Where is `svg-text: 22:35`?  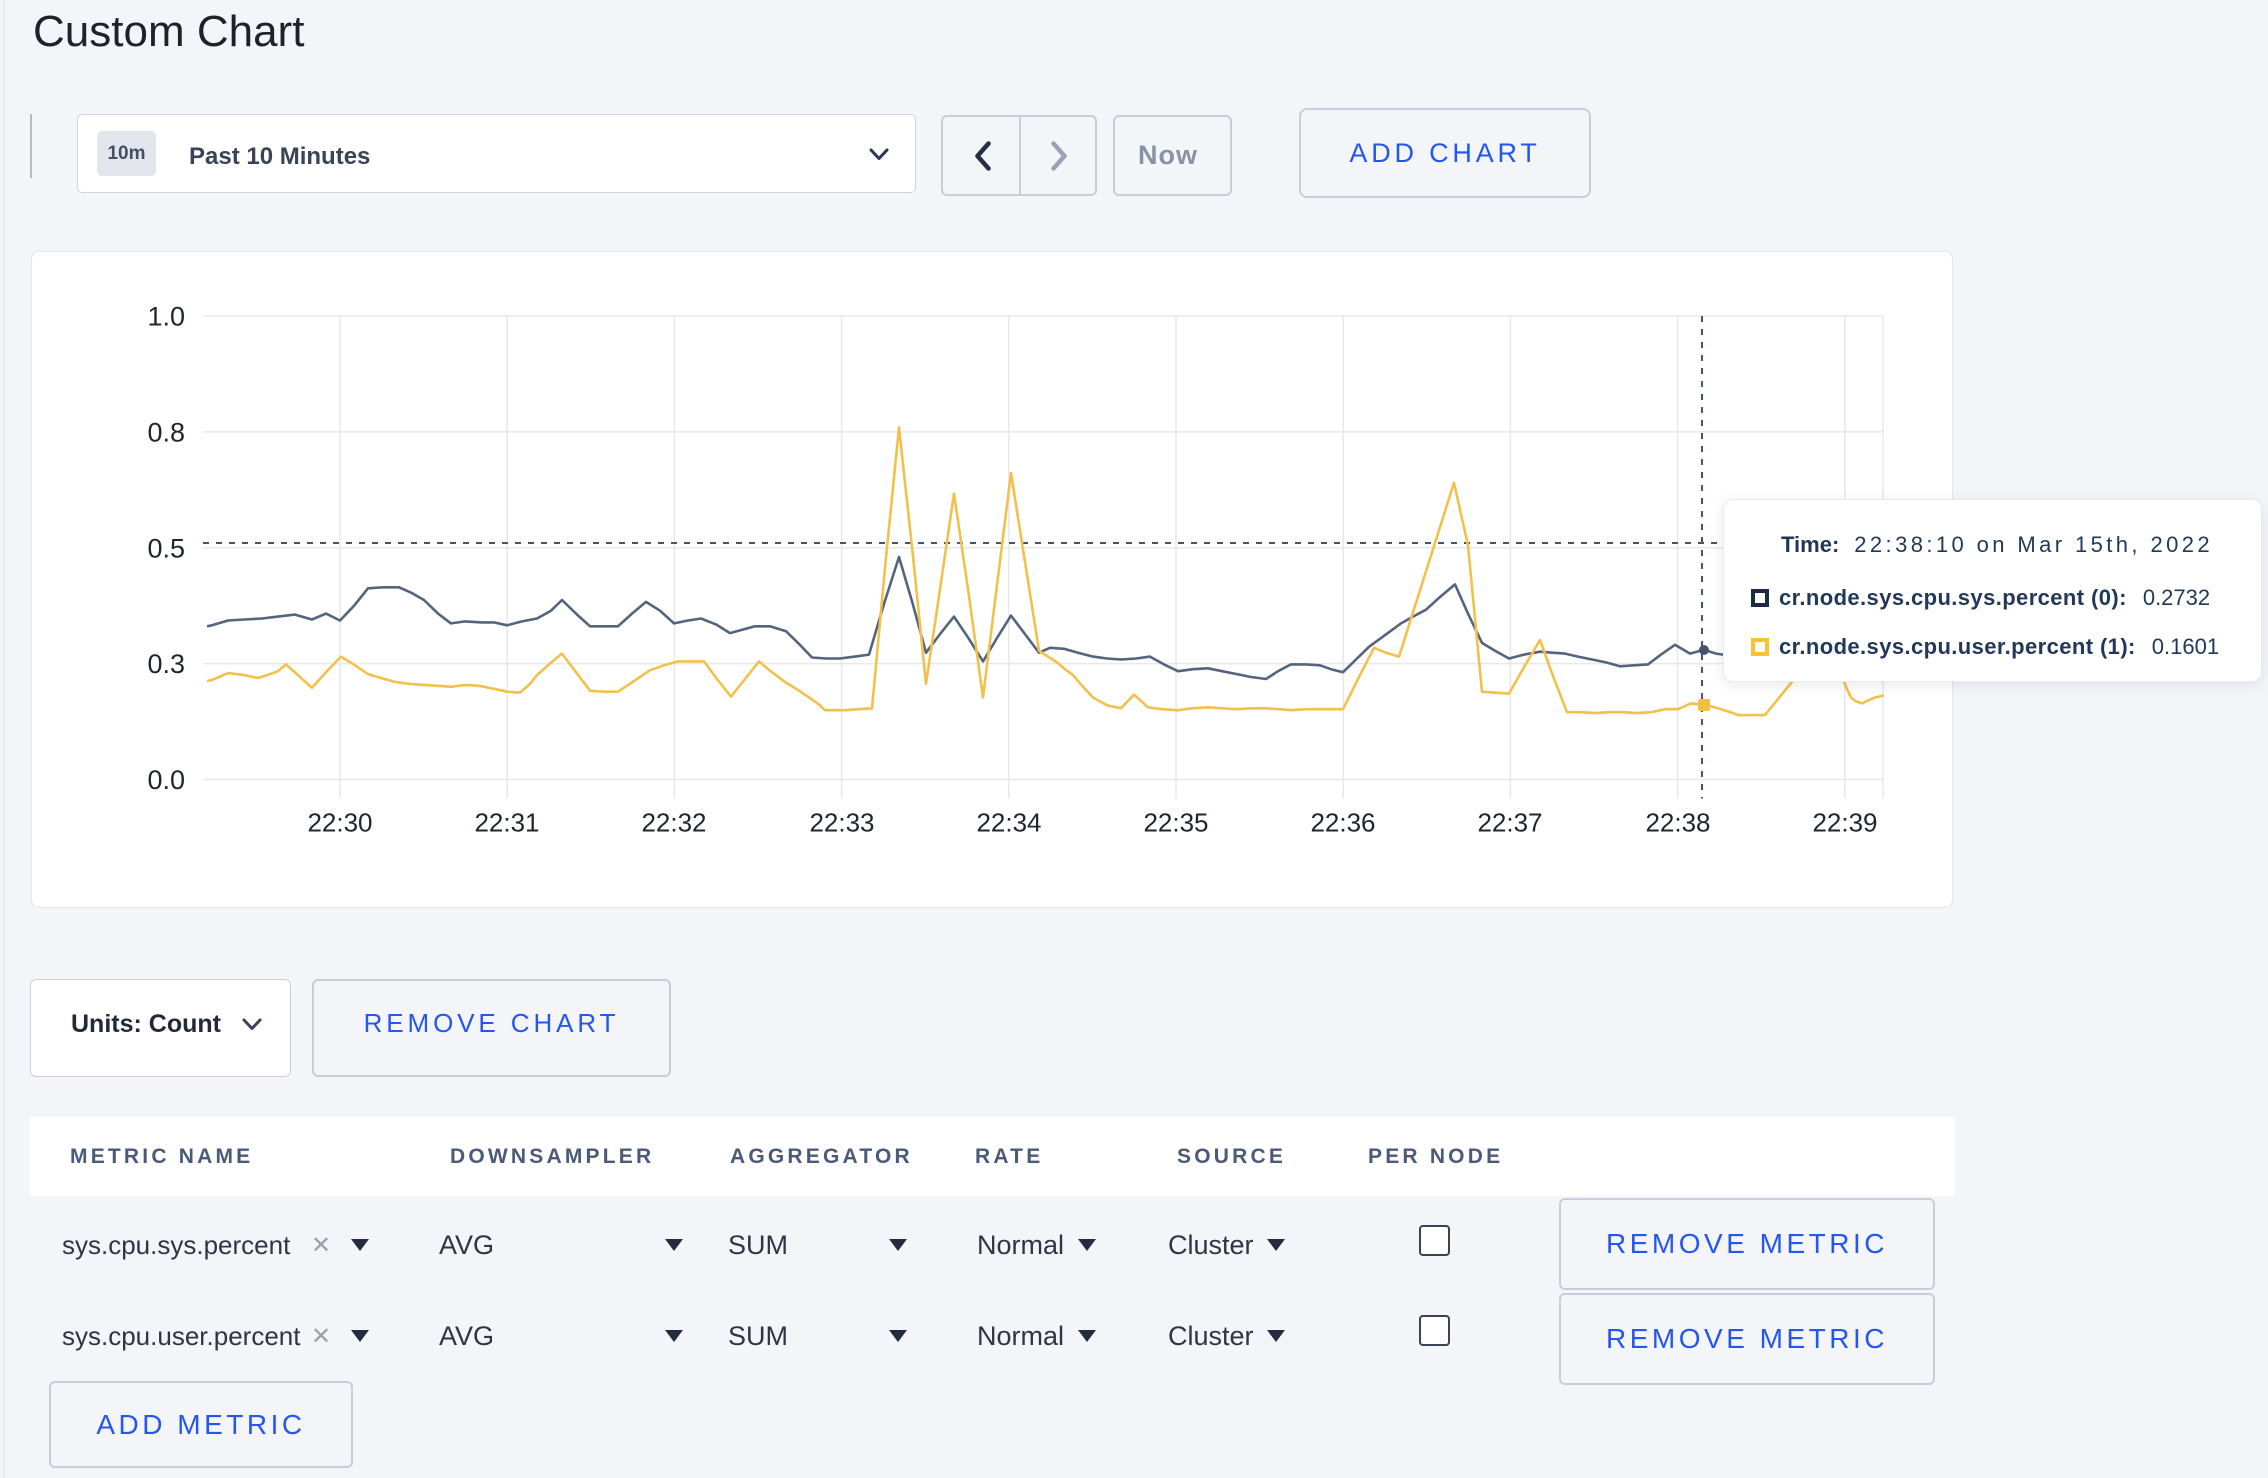 svg-text: 22:35 is located at coordinates (1175, 823).